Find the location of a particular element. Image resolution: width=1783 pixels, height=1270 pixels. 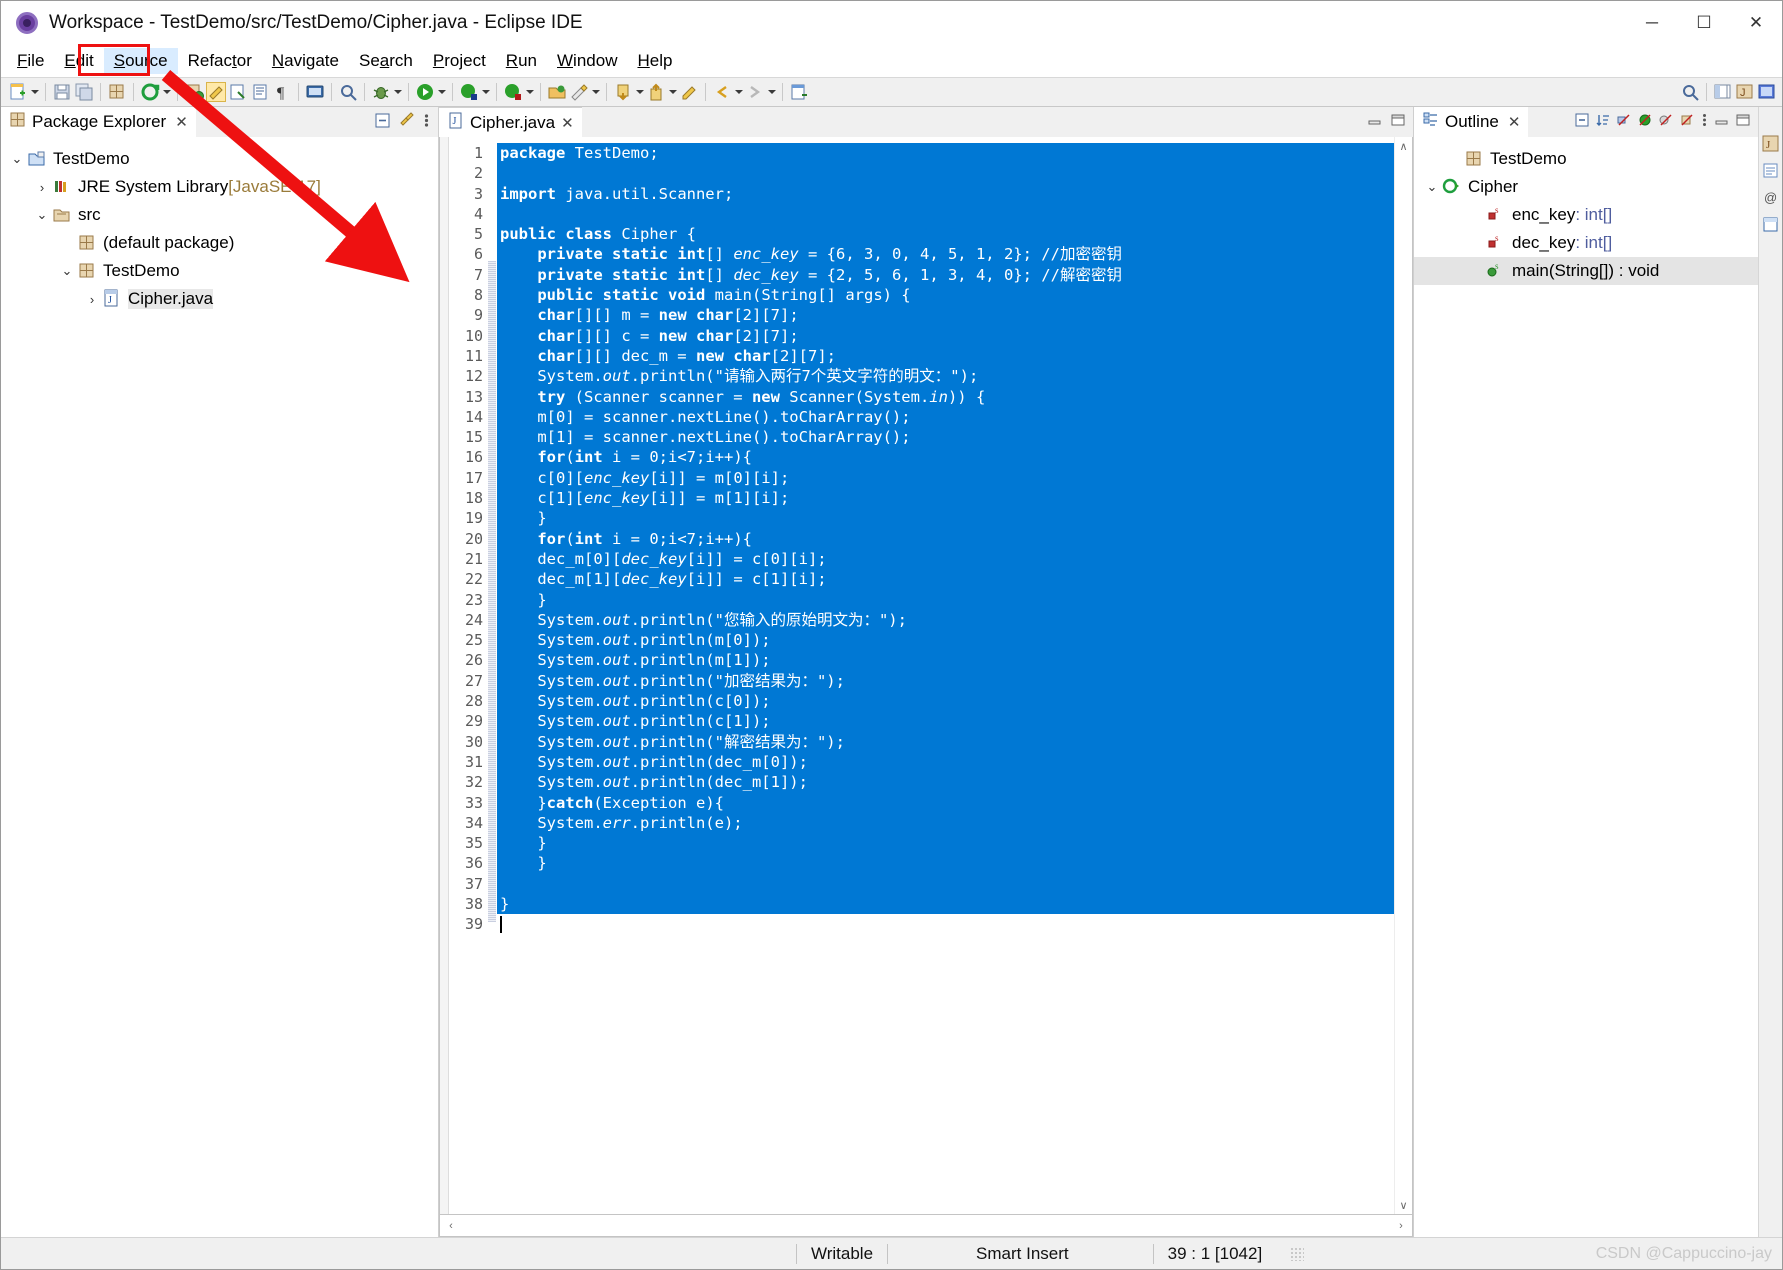

collapse-all-icon is located at coordinates (1582, 122).